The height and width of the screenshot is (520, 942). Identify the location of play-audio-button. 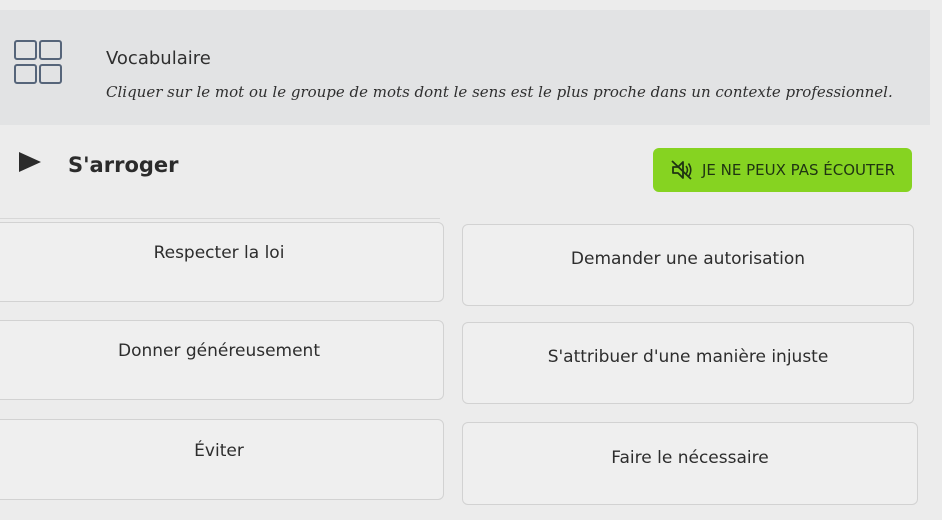
(29, 162).